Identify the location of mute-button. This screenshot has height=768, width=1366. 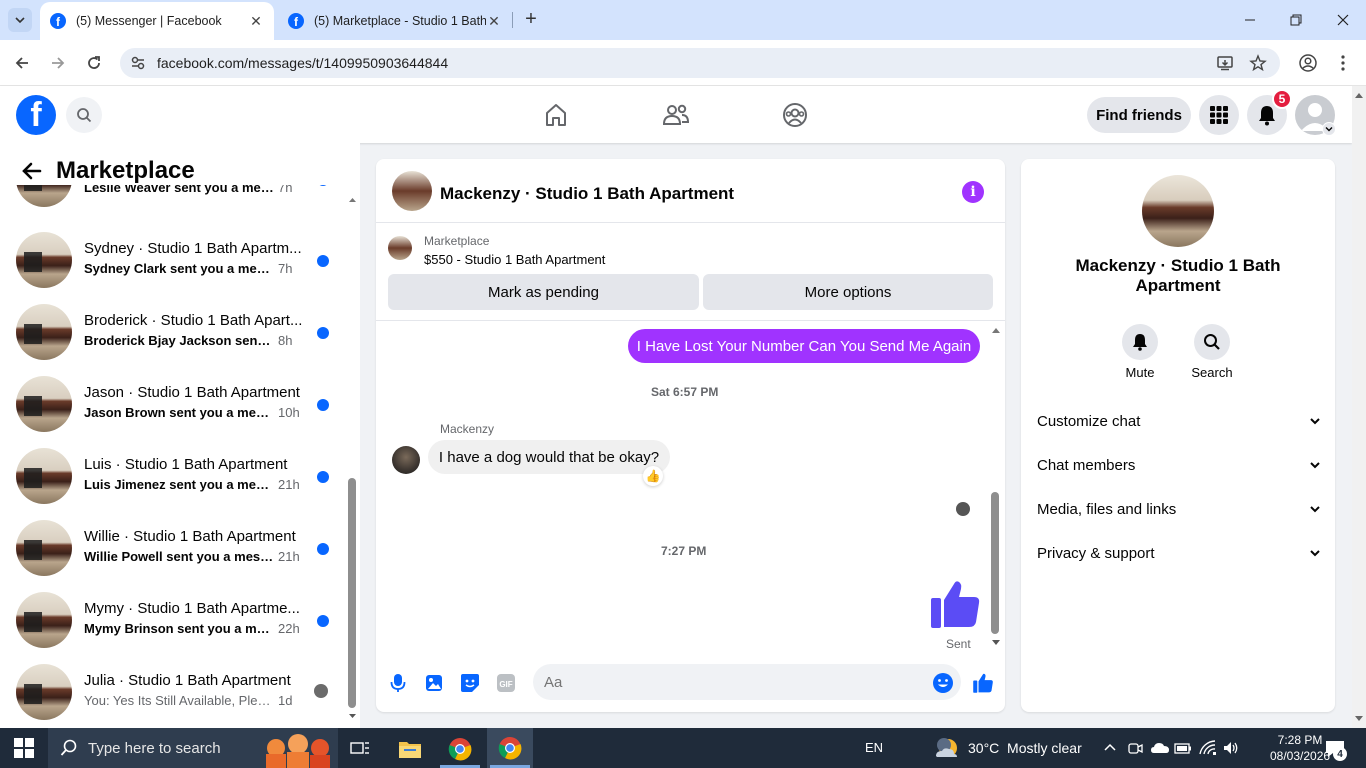
(1140, 342).